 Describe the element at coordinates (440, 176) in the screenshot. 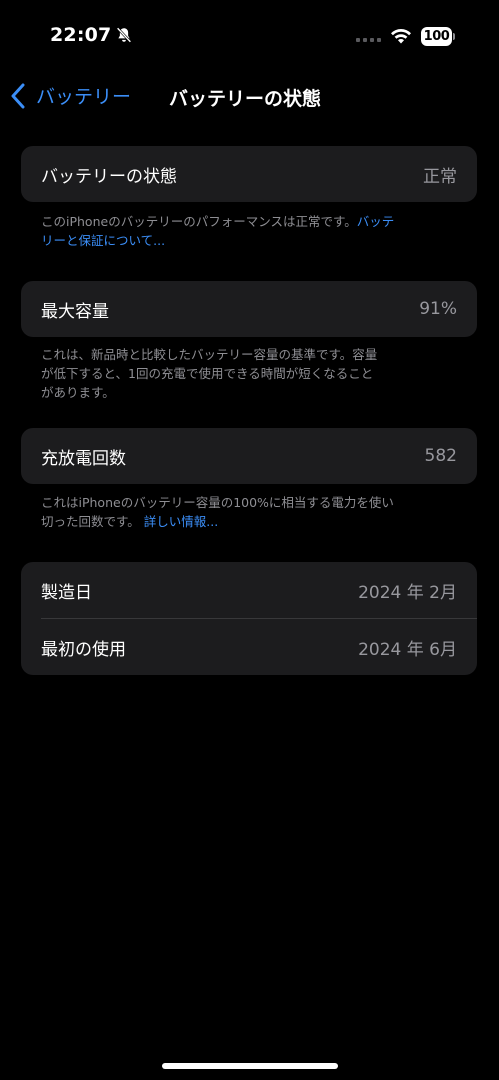

I see `battery-health-value: 正常` at that location.